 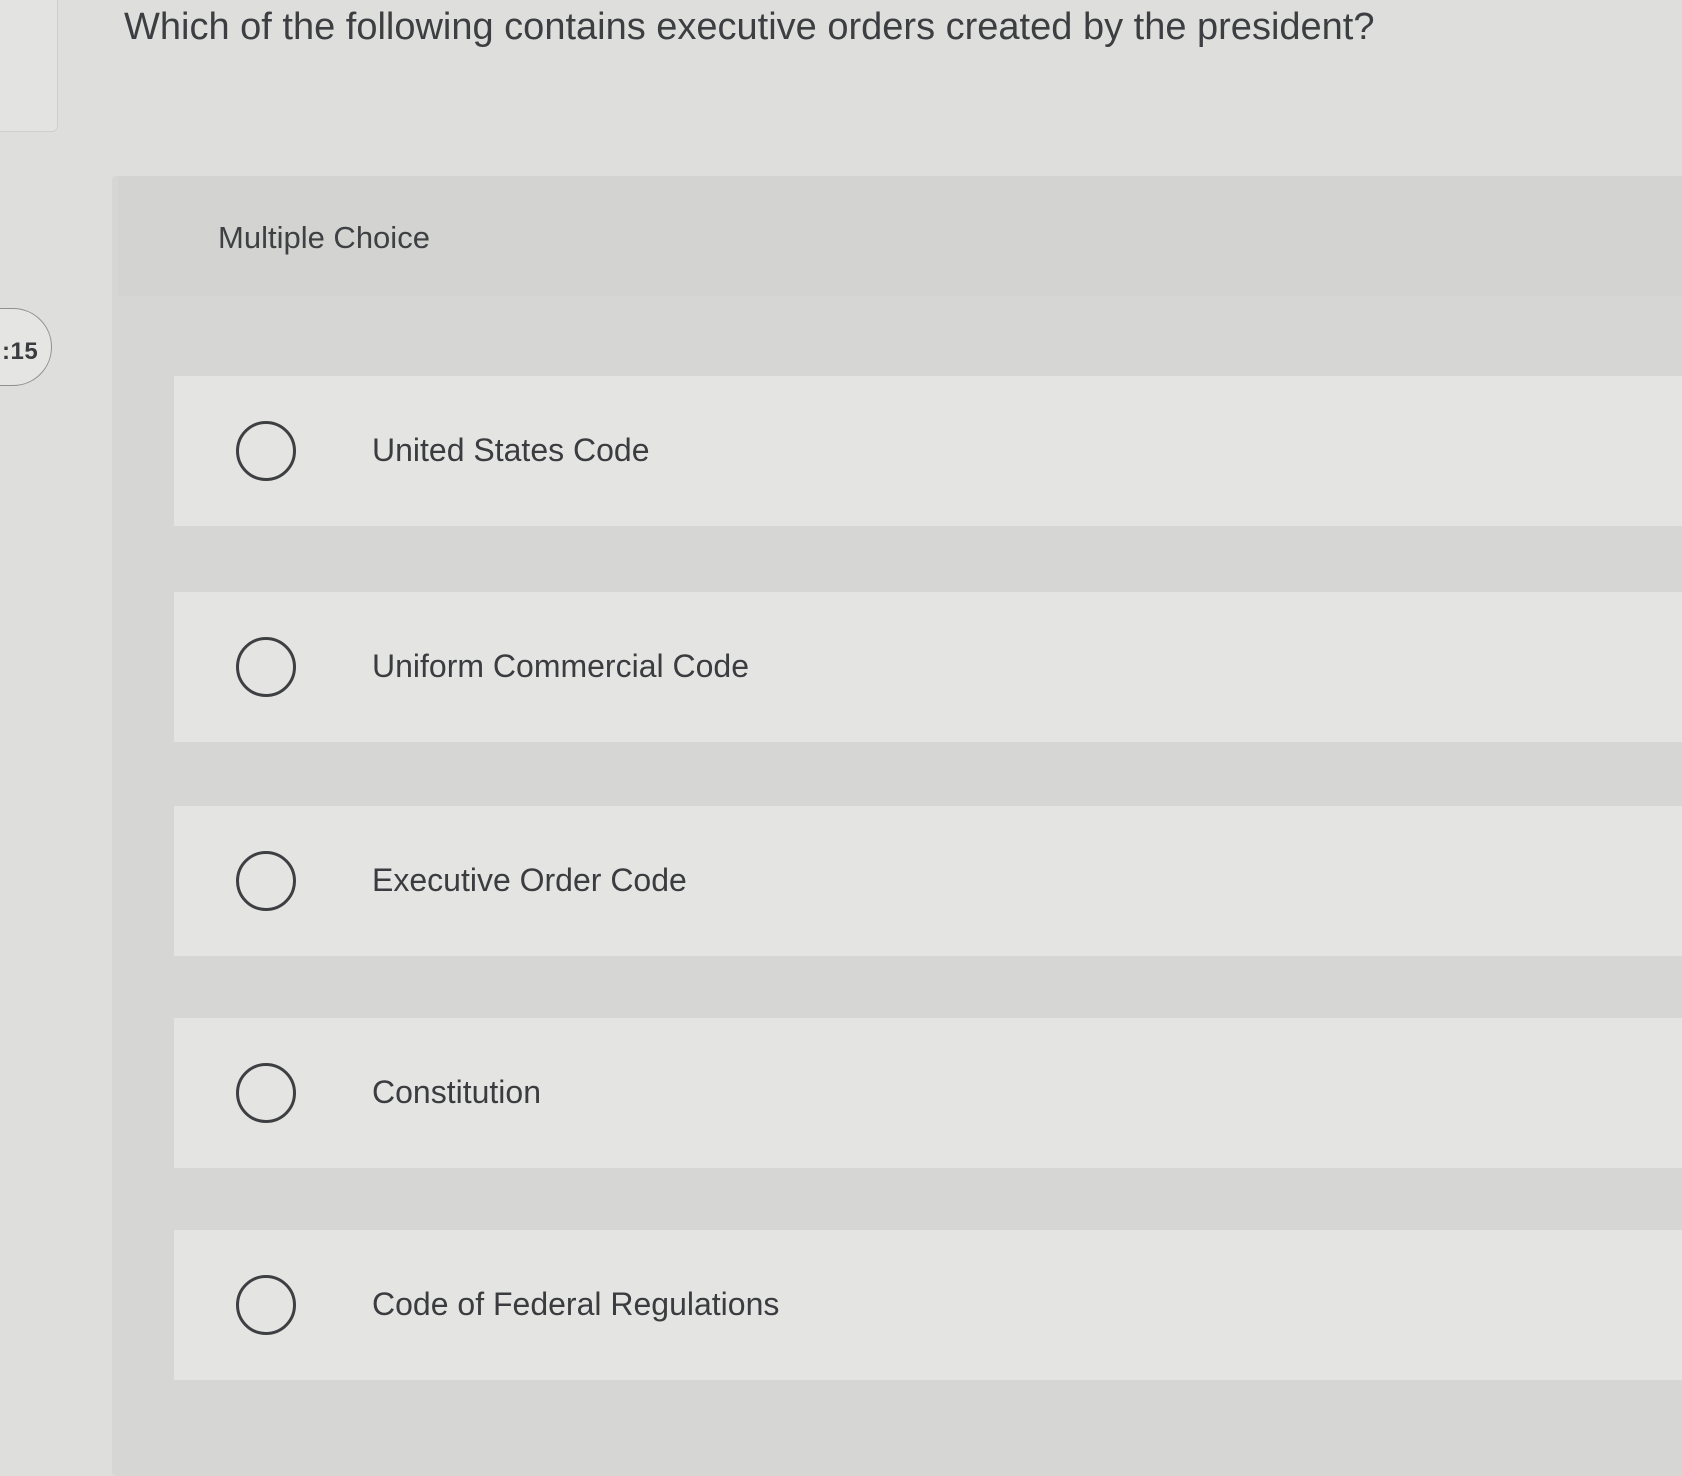 What do you see at coordinates (560, 666) in the screenshot?
I see `answer-option-label: Uniform Commercial Code` at bounding box center [560, 666].